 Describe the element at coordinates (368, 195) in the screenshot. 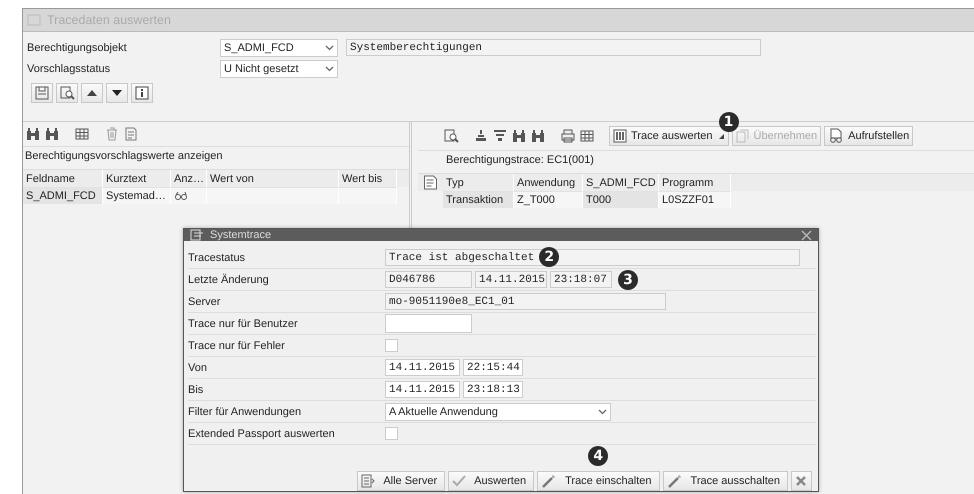

I see `table-cell` at that location.